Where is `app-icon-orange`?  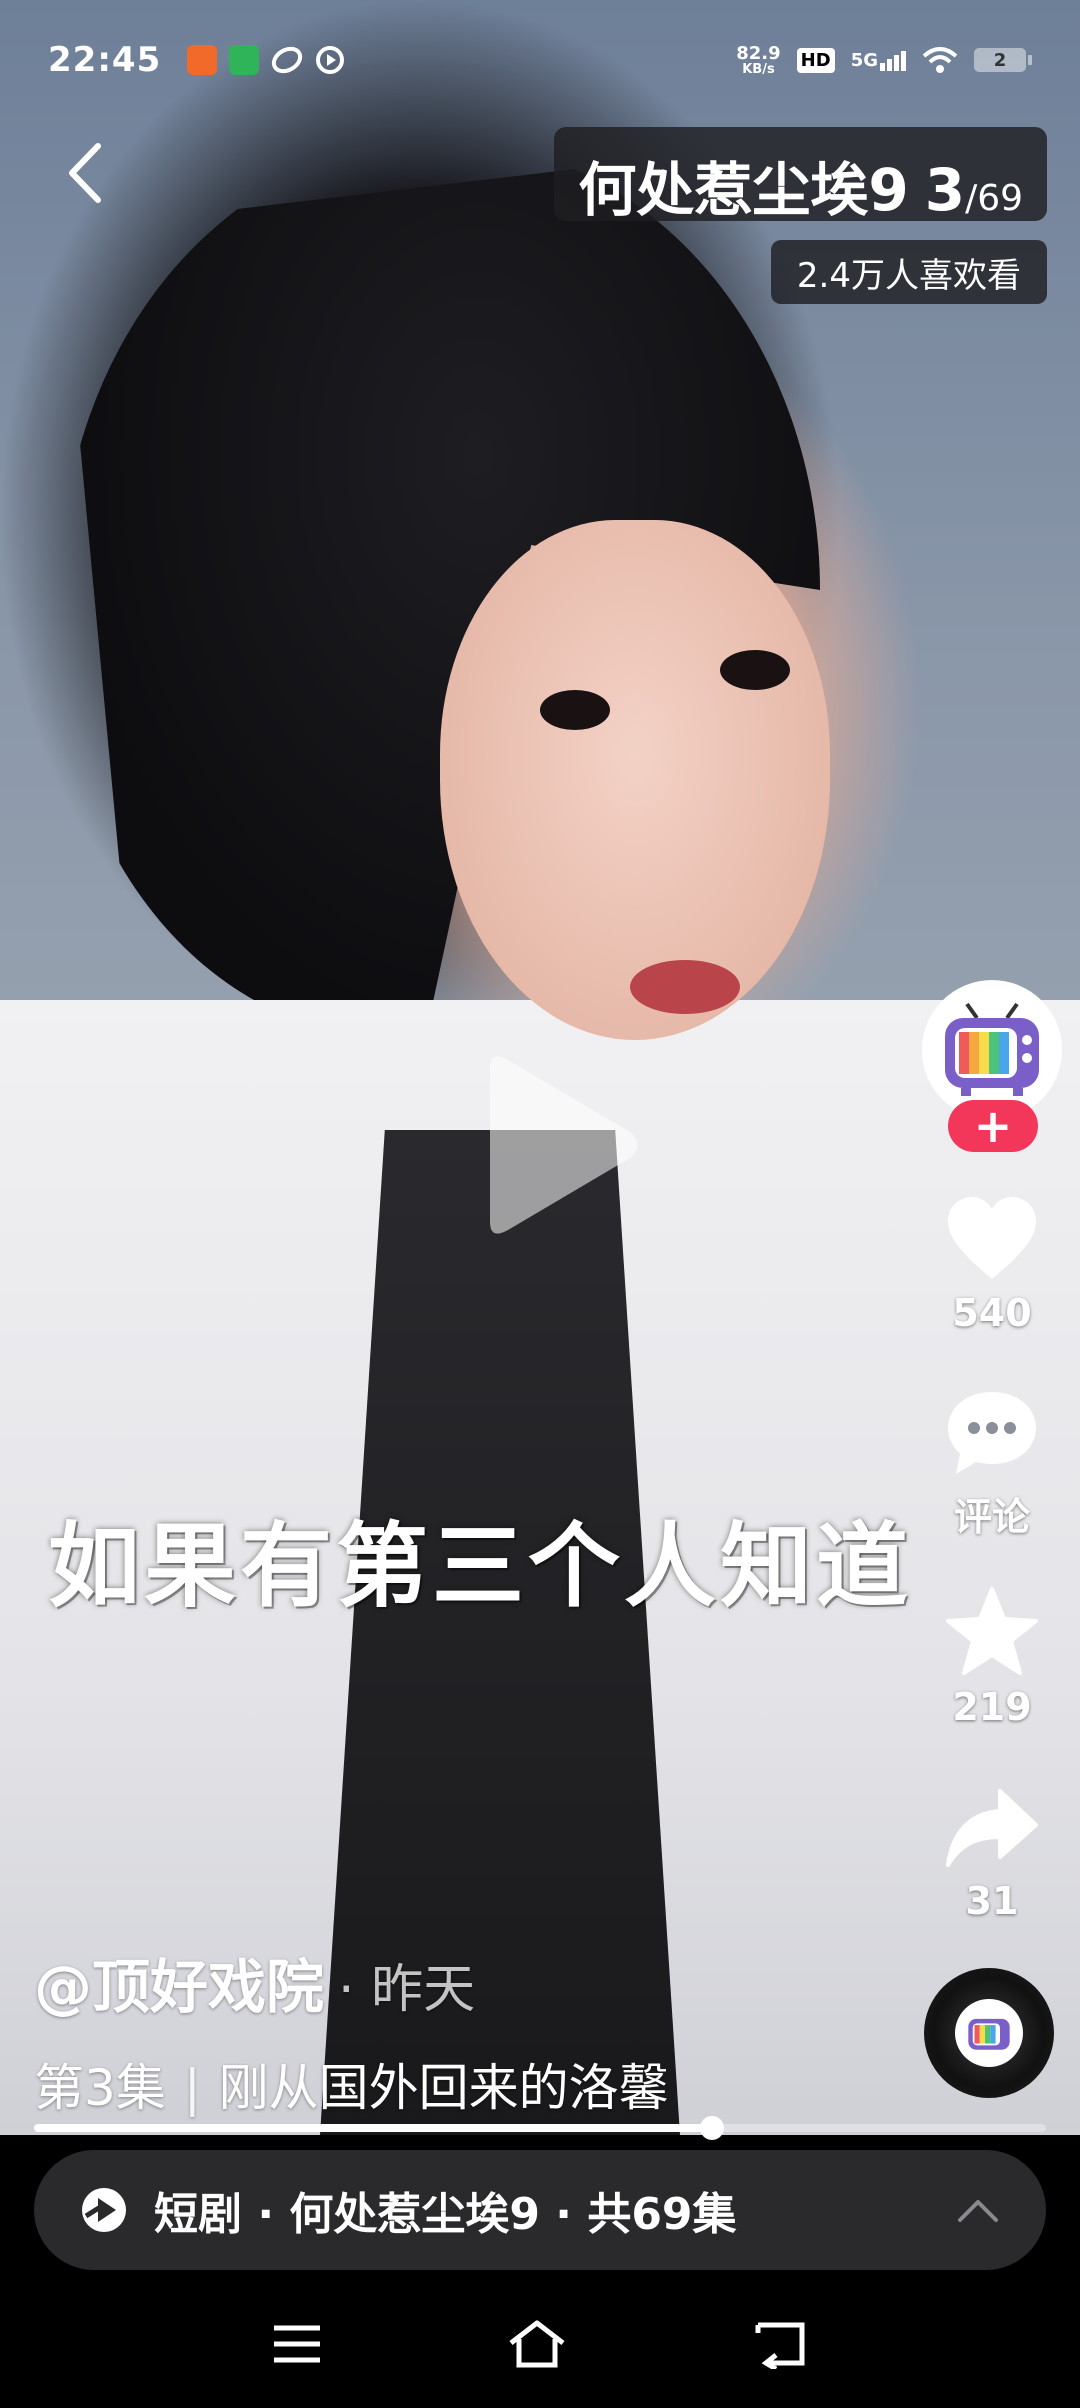
app-icon-orange is located at coordinates (202, 60).